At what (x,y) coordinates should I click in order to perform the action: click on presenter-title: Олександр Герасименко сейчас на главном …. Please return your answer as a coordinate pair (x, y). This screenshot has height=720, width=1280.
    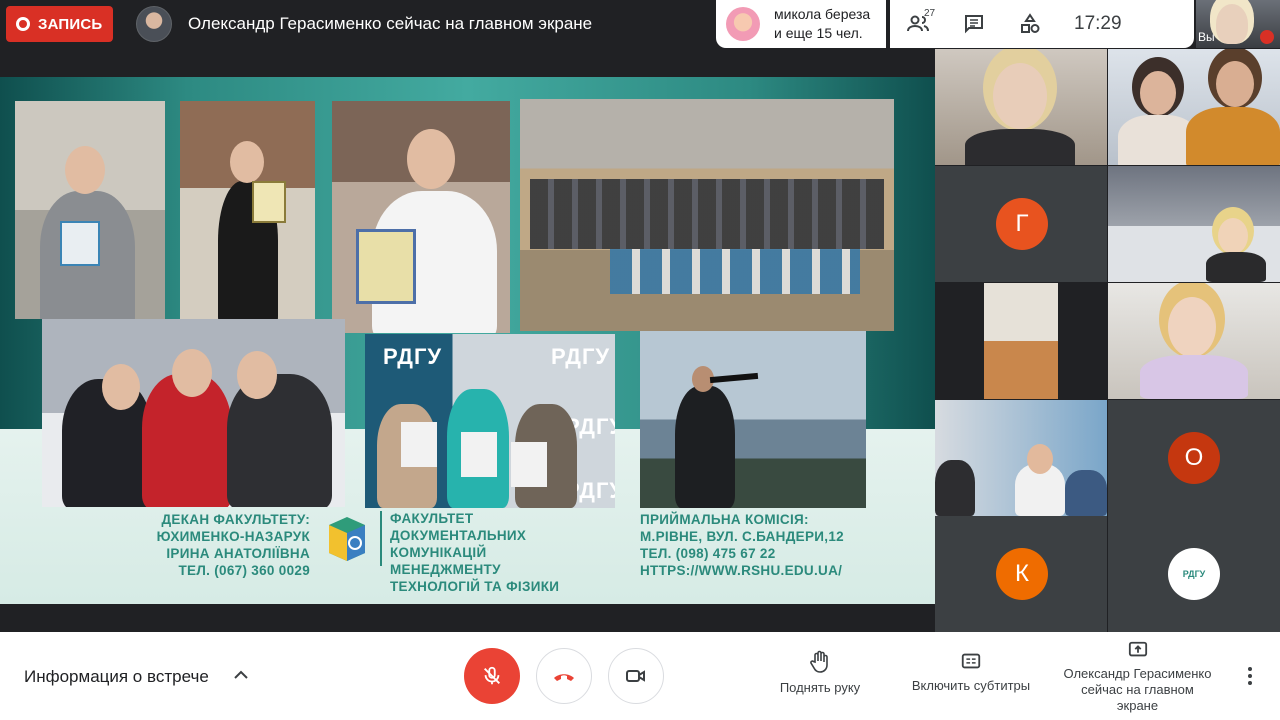
    Looking at the image, I should click on (390, 23).